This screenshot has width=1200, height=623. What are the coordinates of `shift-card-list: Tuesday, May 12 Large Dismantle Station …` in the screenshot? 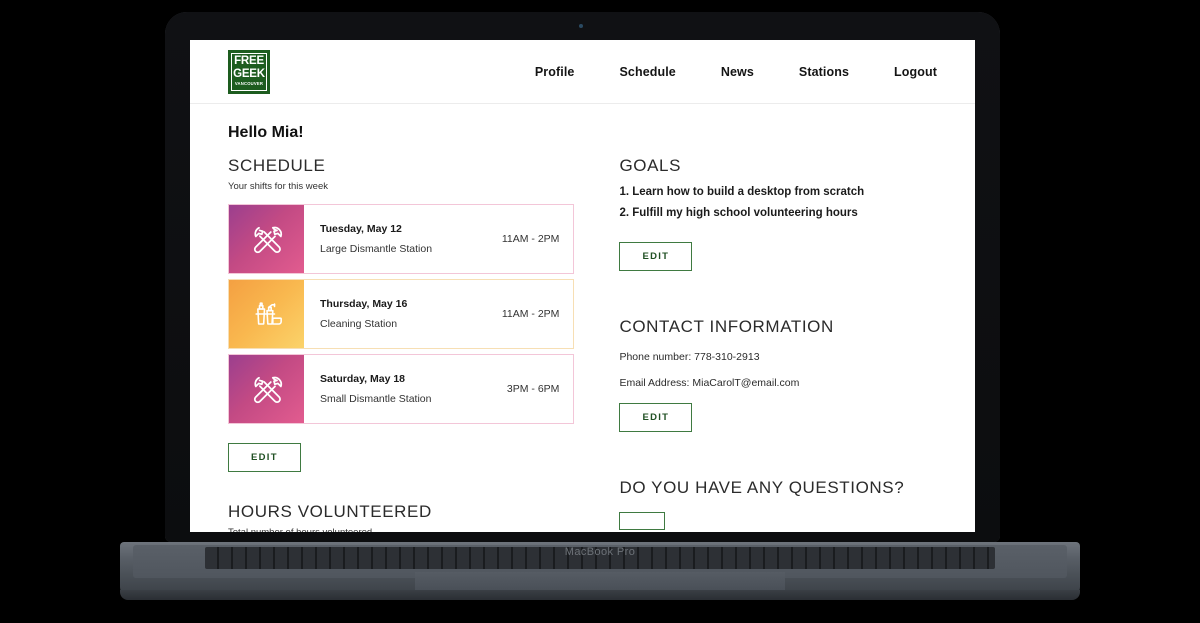 It's located at (401, 314).